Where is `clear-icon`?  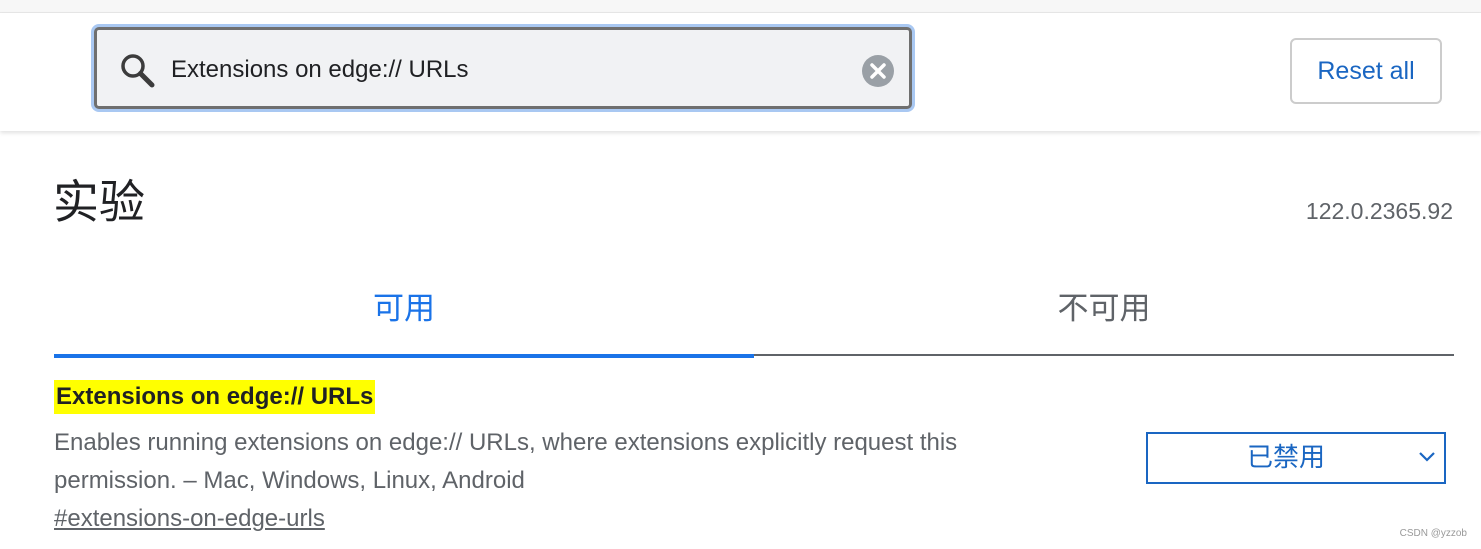
clear-icon is located at coordinates (878, 71).